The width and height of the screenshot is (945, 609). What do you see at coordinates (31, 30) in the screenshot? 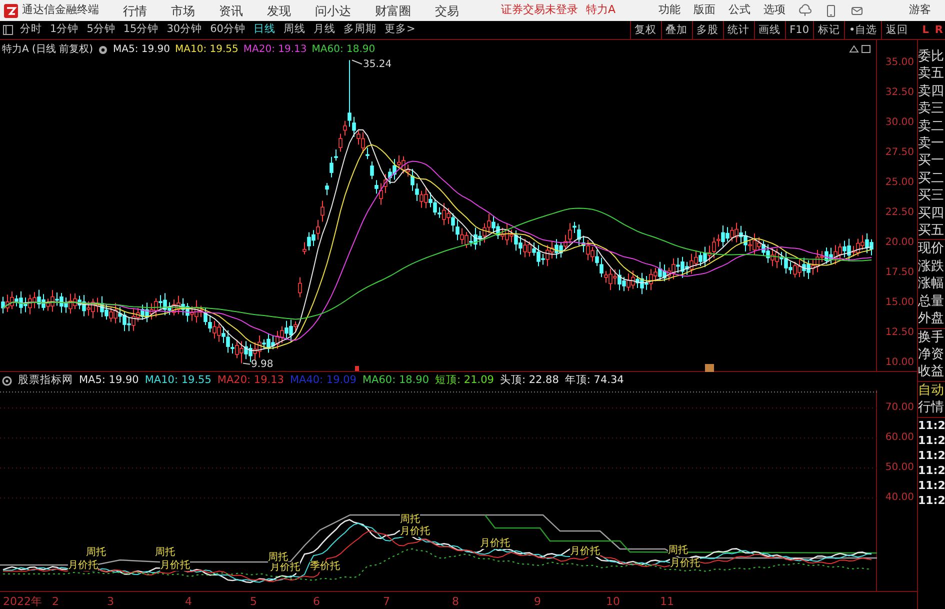
I see `period-tab: 分时` at bounding box center [31, 30].